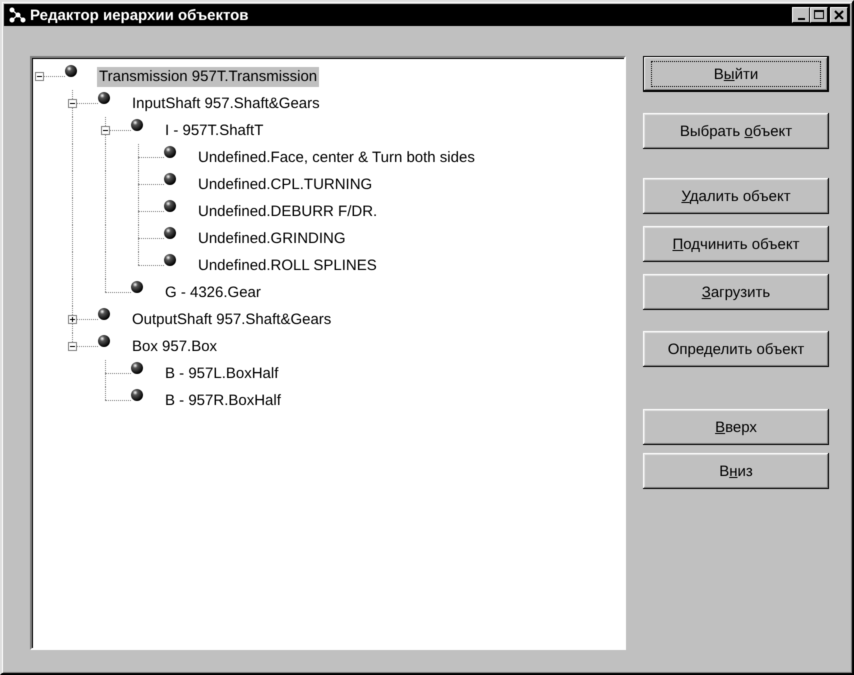 The image size is (854, 675). What do you see at coordinates (287, 266) in the screenshot?
I see `tree-item: Undefined.ROLL SPLINES` at bounding box center [287, 266].